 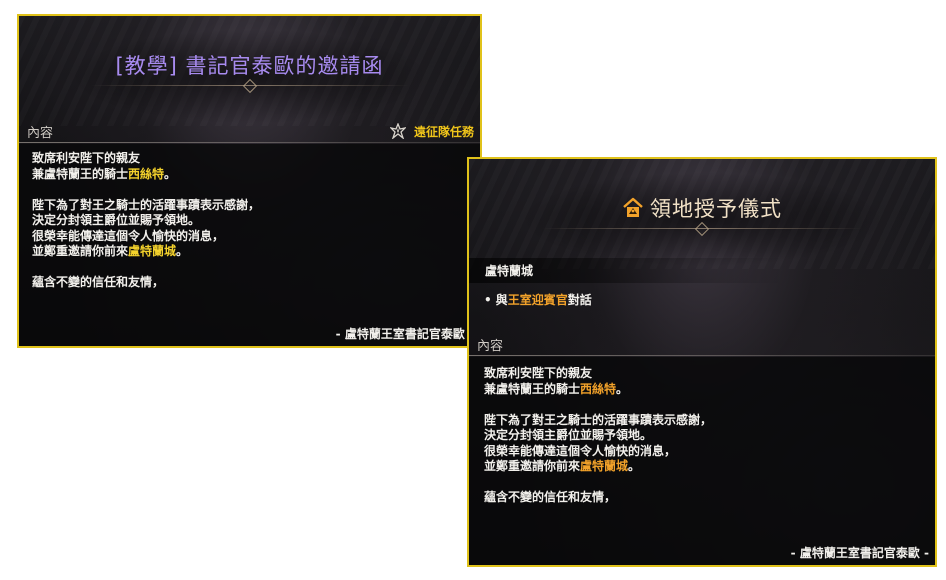 I want to click on territory-house-icon, so click(x=633, y=207).